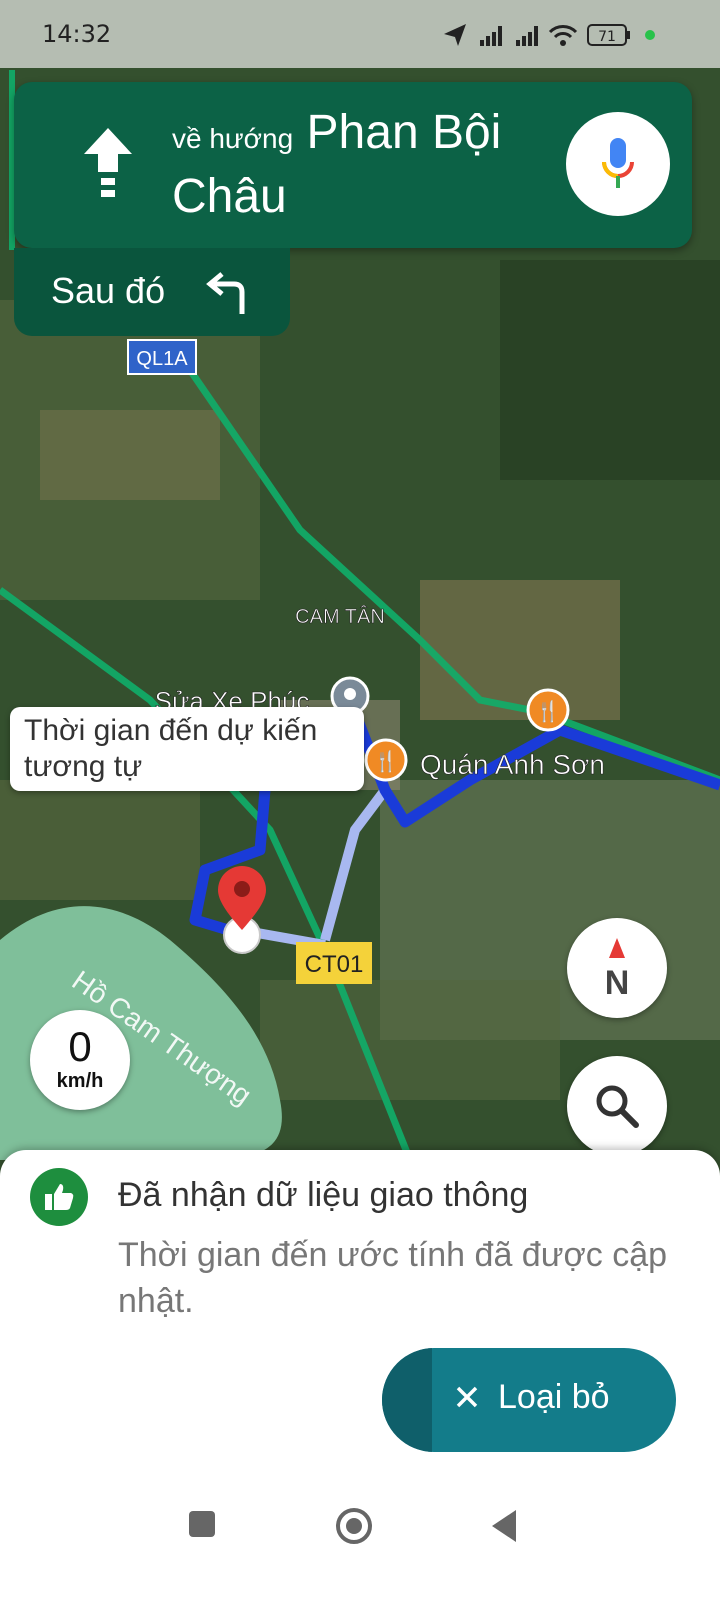 This screenshot has width=720, height=1600. What do you see at coordinates (407, 1400) in the screenshot?
I see `dismiss-progress` at bounding box center [407, 1400].